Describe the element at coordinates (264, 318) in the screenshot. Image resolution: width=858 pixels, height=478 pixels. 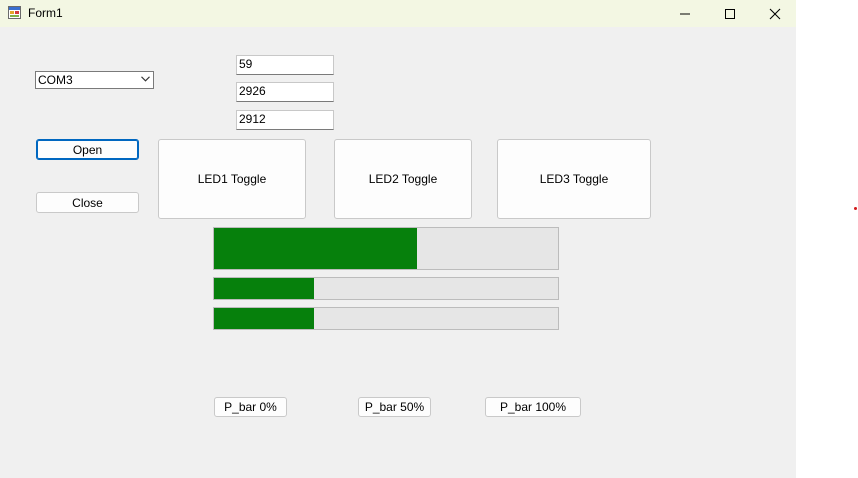
I see `progress-bar-3-fill` at that location.